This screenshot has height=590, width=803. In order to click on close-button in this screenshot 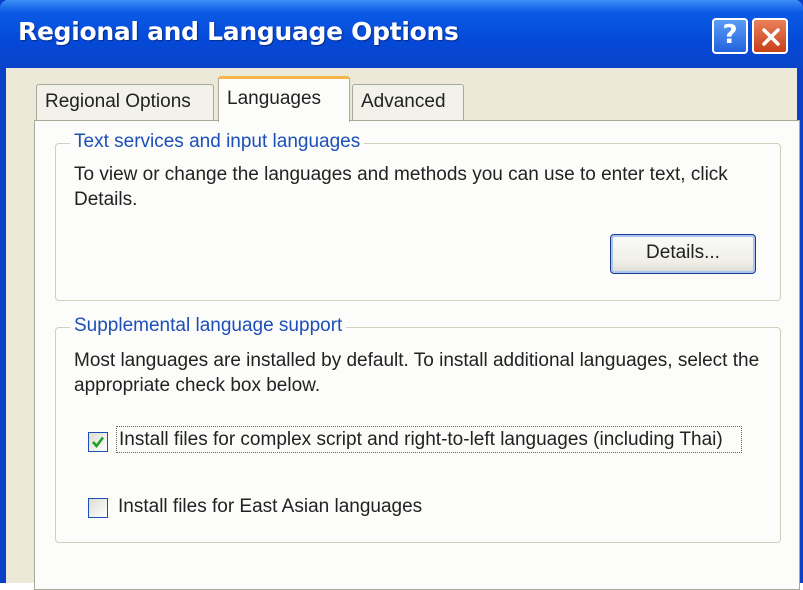, I will do `click(770, 36)`.